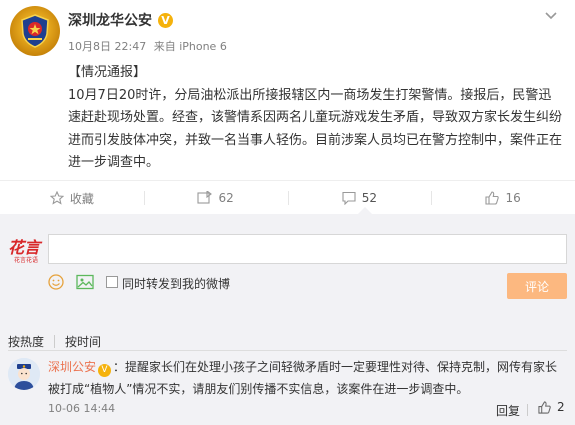 This screenshot has width=575, height=425. Describe the element at coordinates (147, 46) in the screenshot. I see `post-meta: 10月8日 22:47 来自 iPhone 6` at that location.